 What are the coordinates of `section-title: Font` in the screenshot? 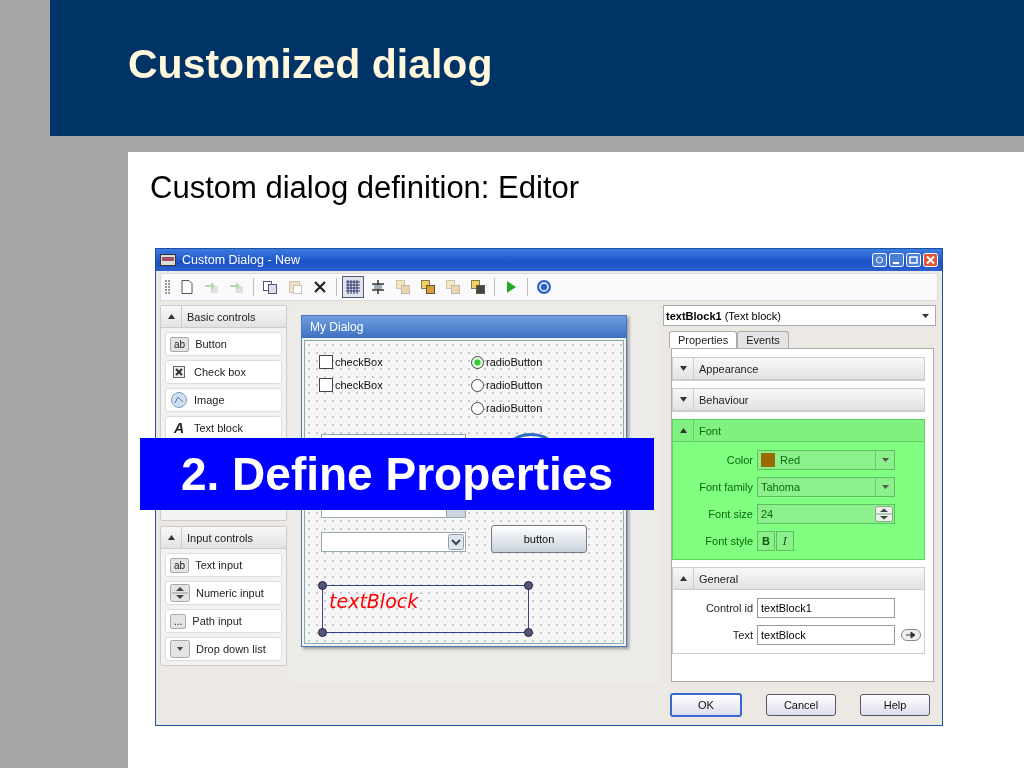 It's located at (710, 430).